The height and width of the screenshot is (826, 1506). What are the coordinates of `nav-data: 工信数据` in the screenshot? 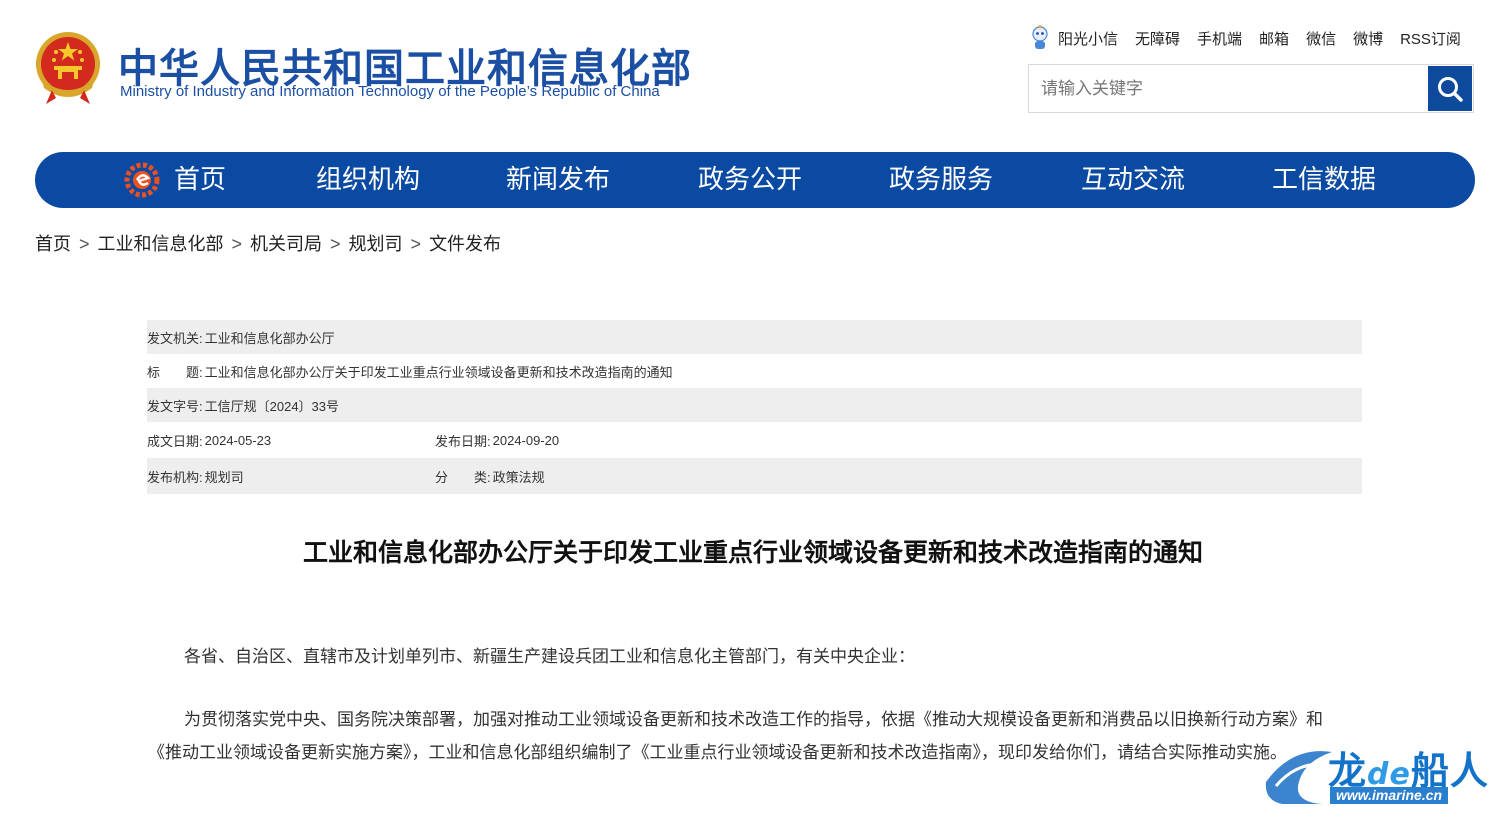 It's located at (1324, 180).